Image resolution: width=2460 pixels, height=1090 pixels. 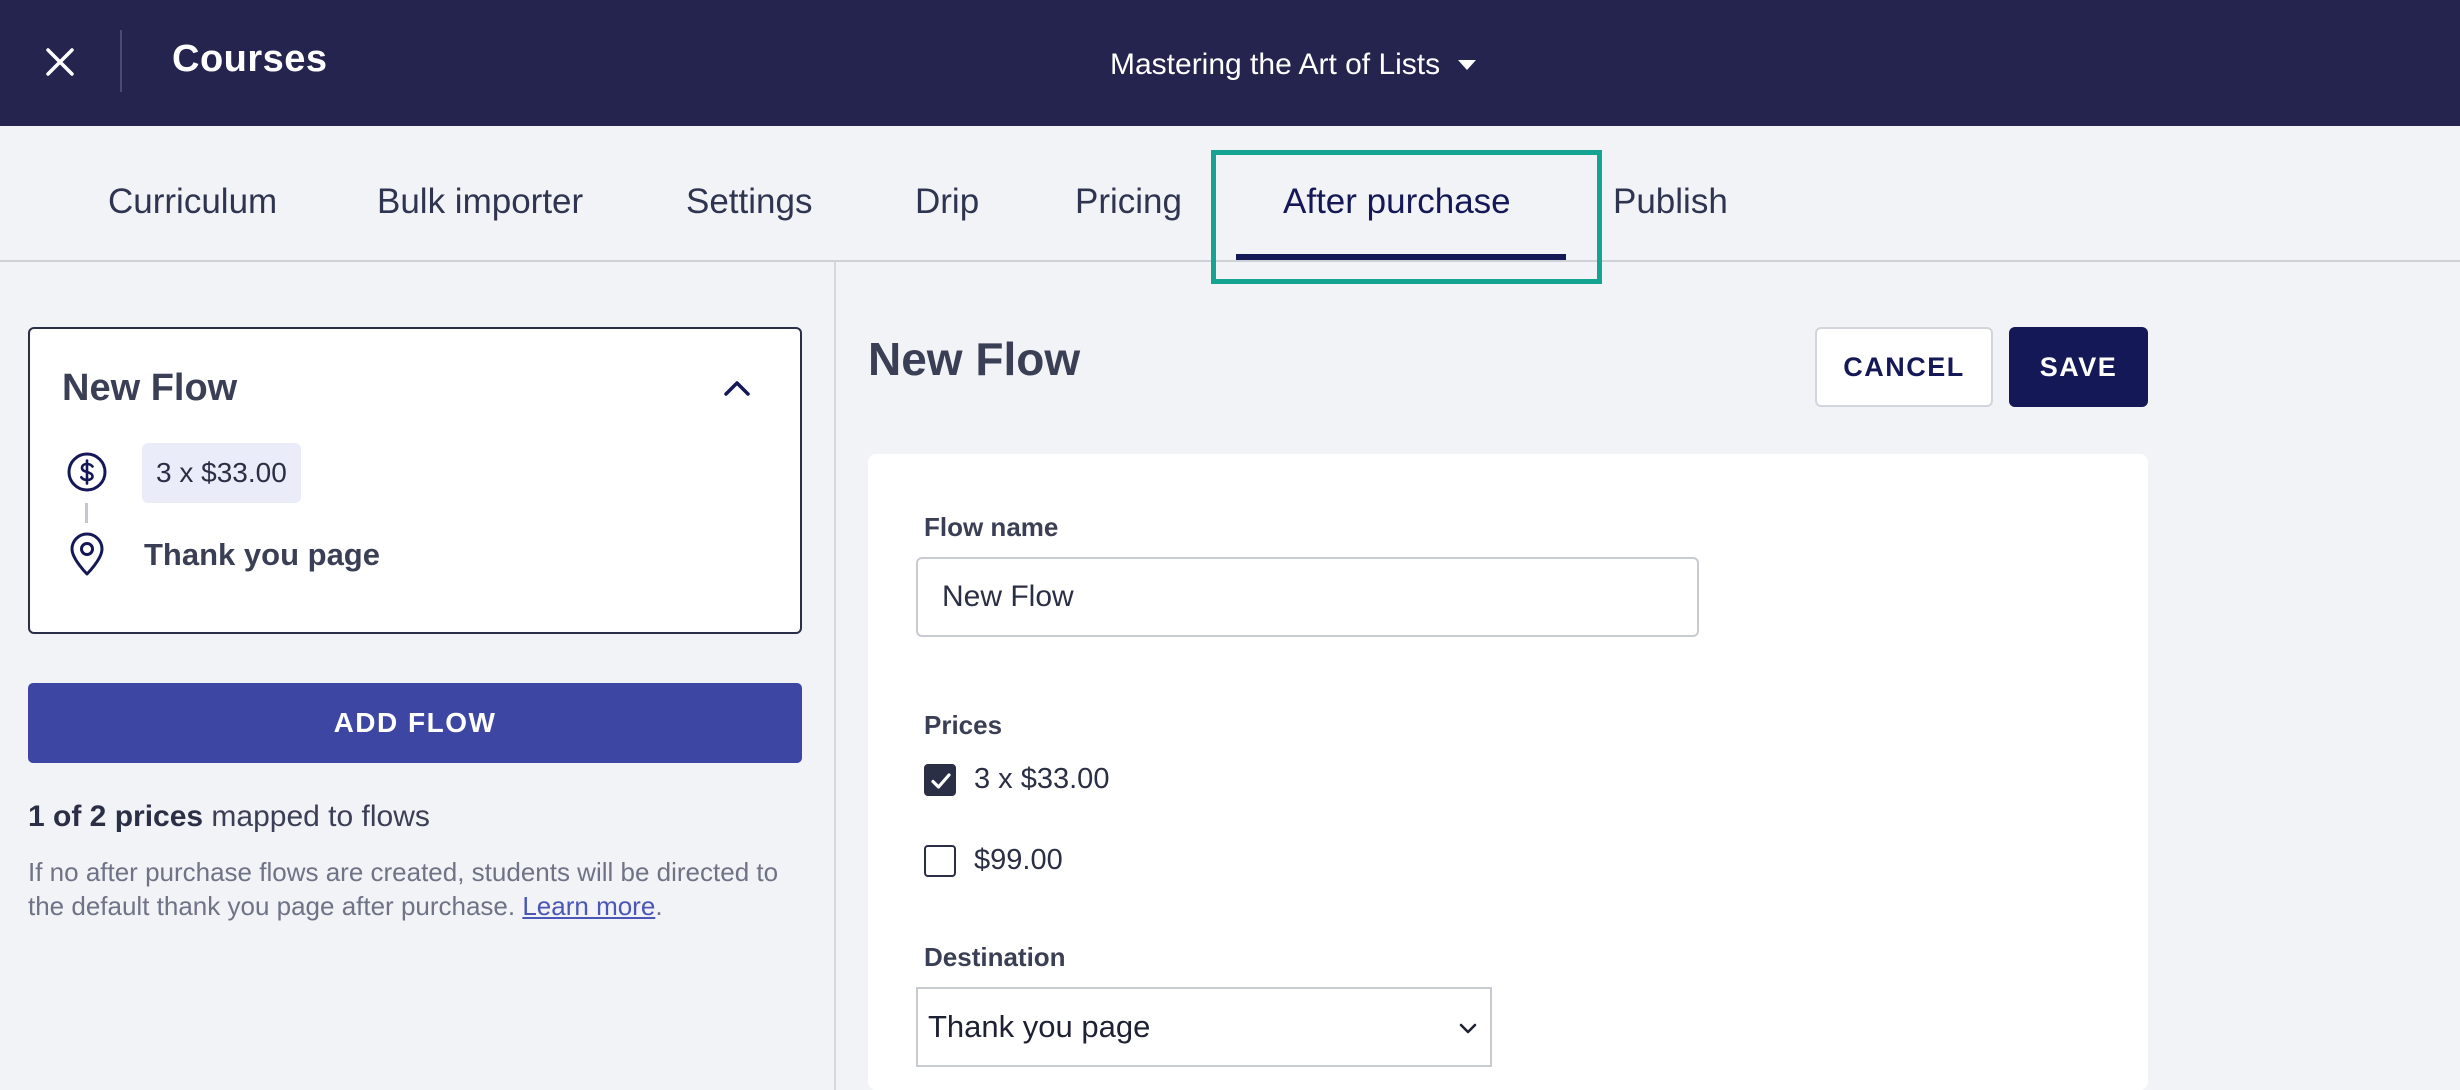 I want to click on panel-divider, so click(x=835, y=676).